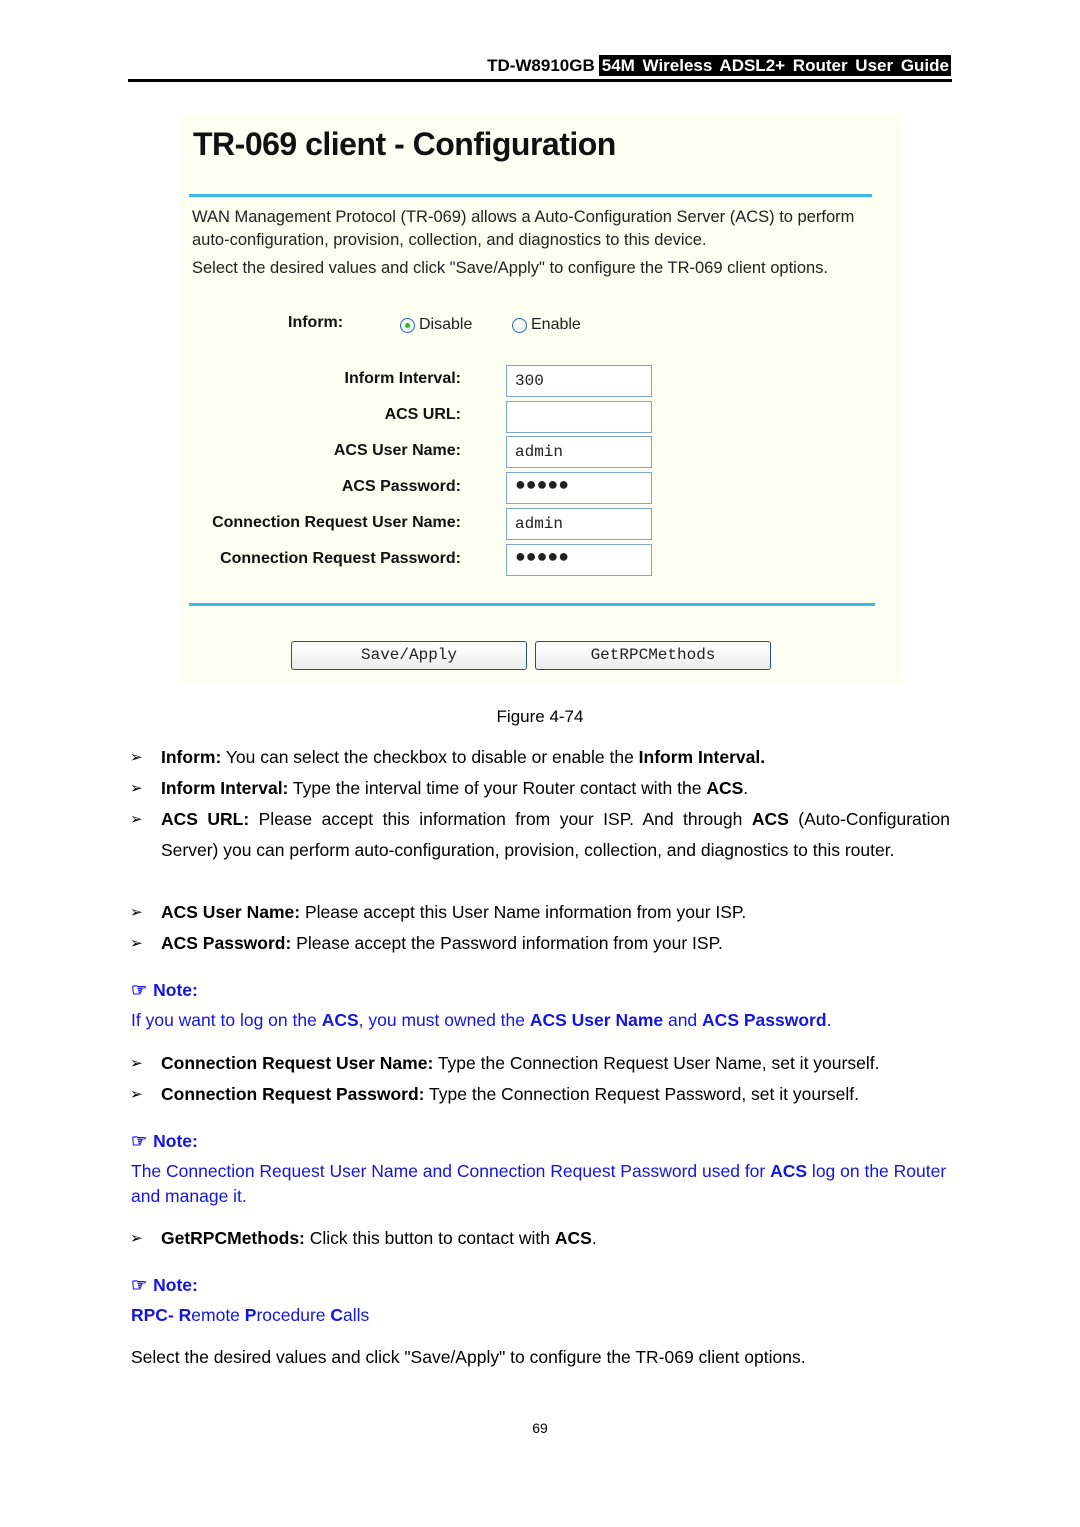  Describe the element at coordinates (579, 524) in the screenshot. I see `conn-req-username-input: admin` at that location.